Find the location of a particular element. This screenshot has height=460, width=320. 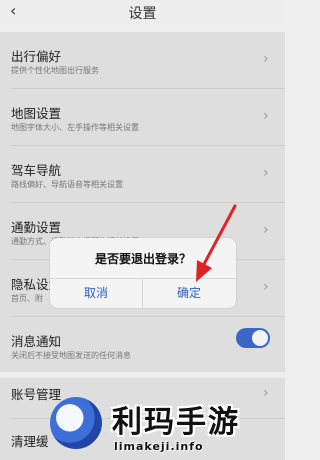

top-bar: ‹ 设置 is located at coordinates (142, 12).